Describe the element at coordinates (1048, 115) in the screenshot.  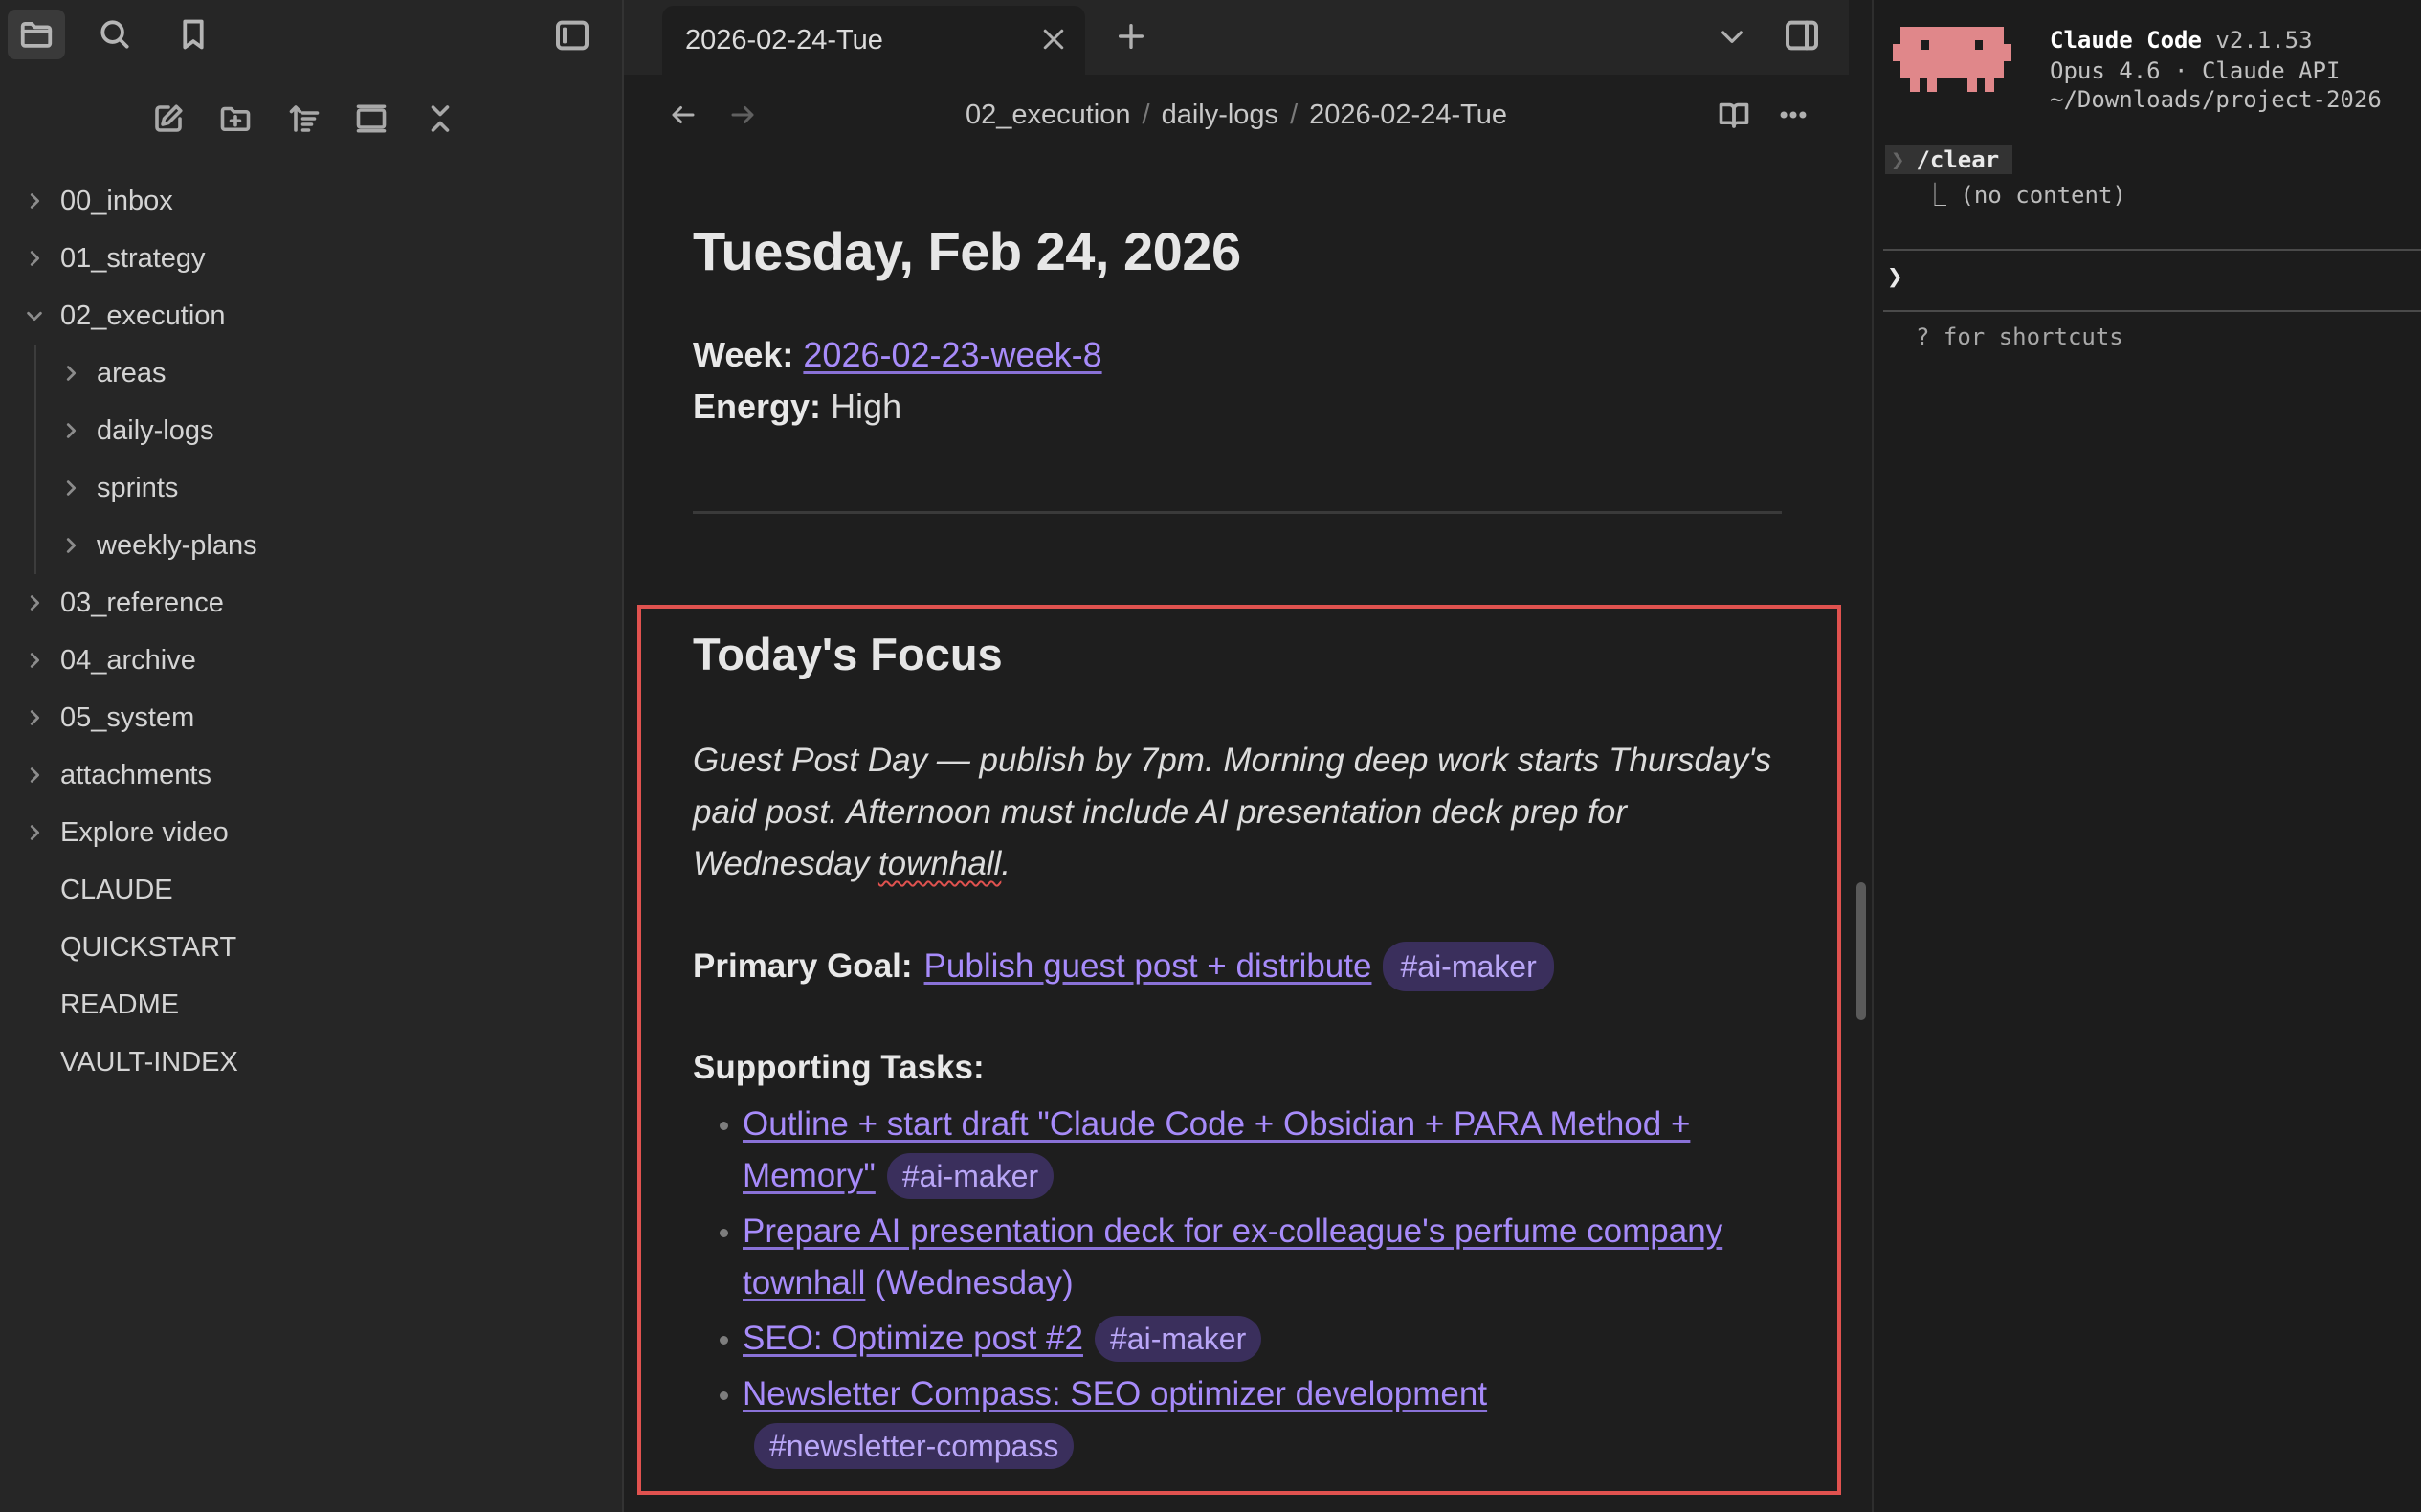
I see `breadcrumb-folder: 02_execution` at that location.